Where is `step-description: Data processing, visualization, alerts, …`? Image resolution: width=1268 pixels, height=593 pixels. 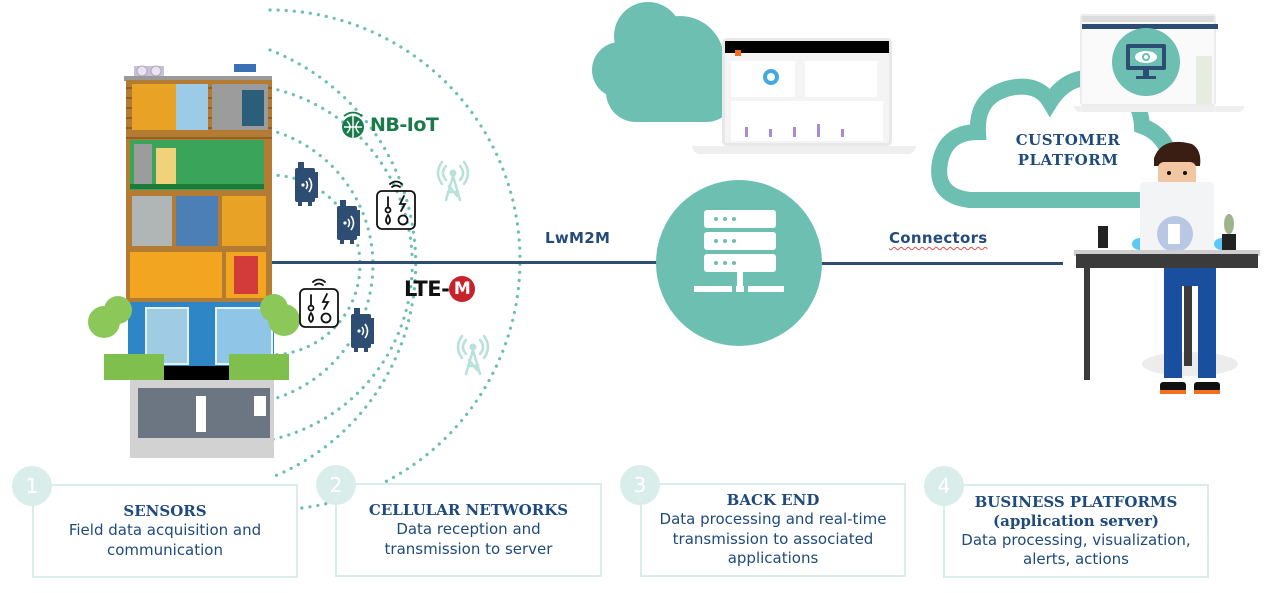
step-description: Data processing, visualization, alerts, … is located at coordinates (1076, 549).